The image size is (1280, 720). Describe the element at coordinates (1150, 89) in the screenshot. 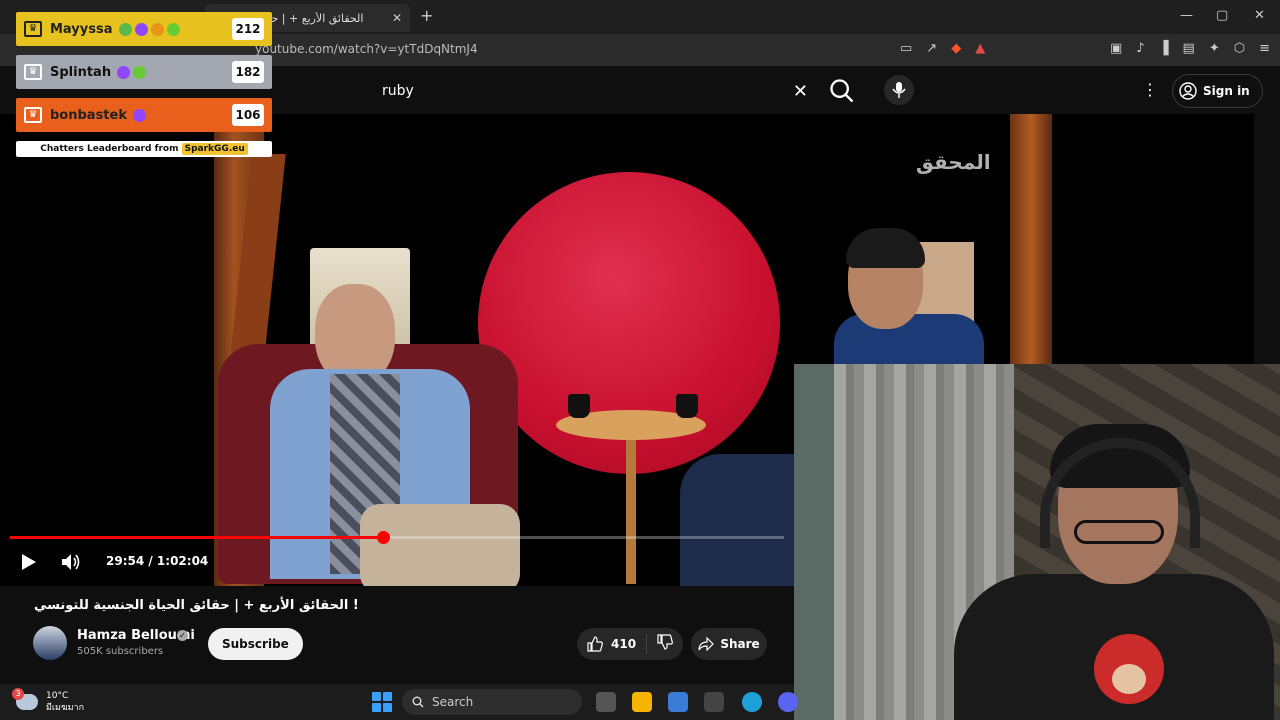

I see `more-options-icon: ⋮` at that location.